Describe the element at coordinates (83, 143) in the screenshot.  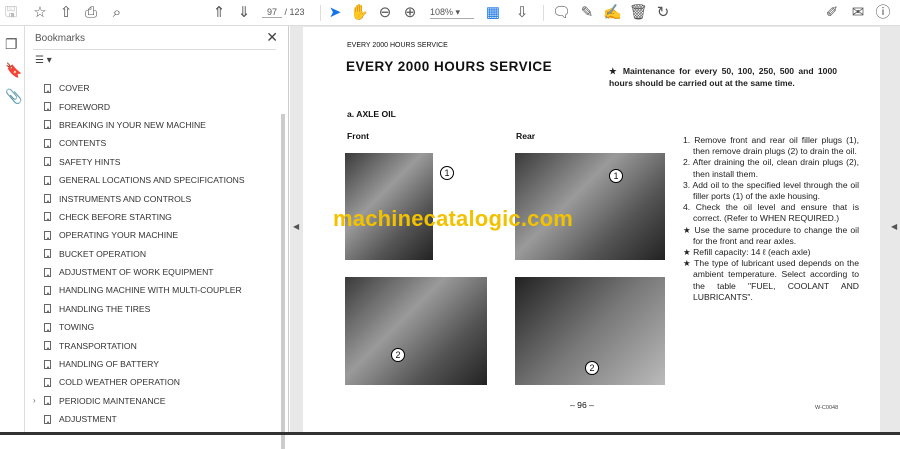
I see `bookmark-label: CONTENTS` at that location.